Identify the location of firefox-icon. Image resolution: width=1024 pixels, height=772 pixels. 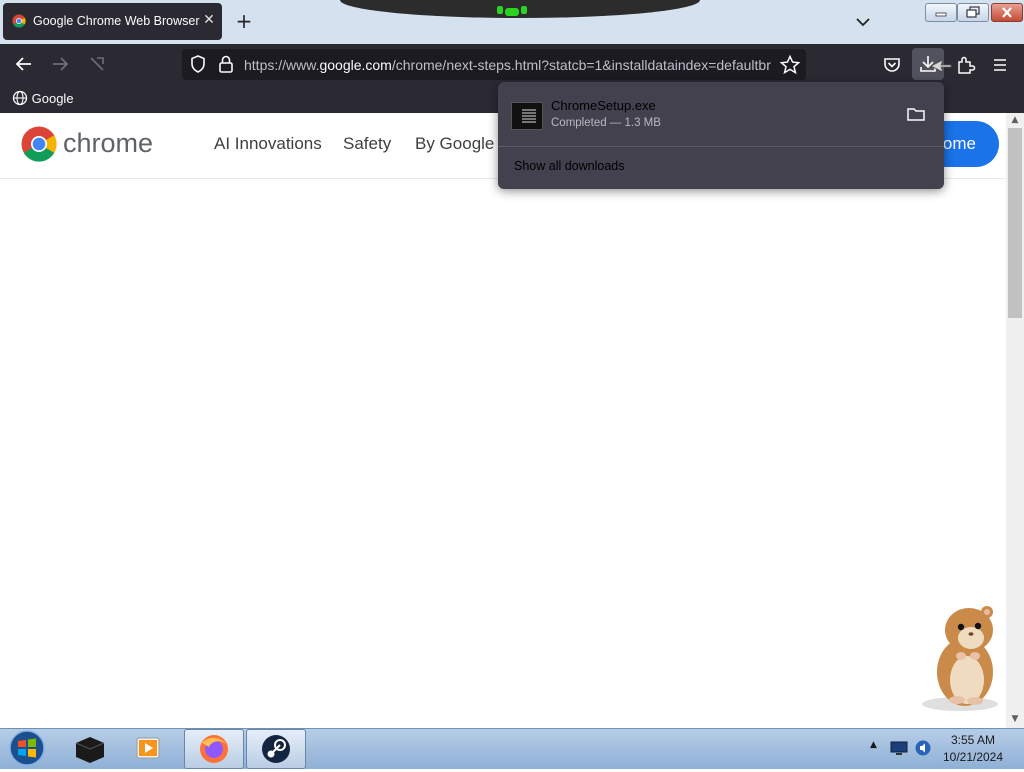
(214, 749).